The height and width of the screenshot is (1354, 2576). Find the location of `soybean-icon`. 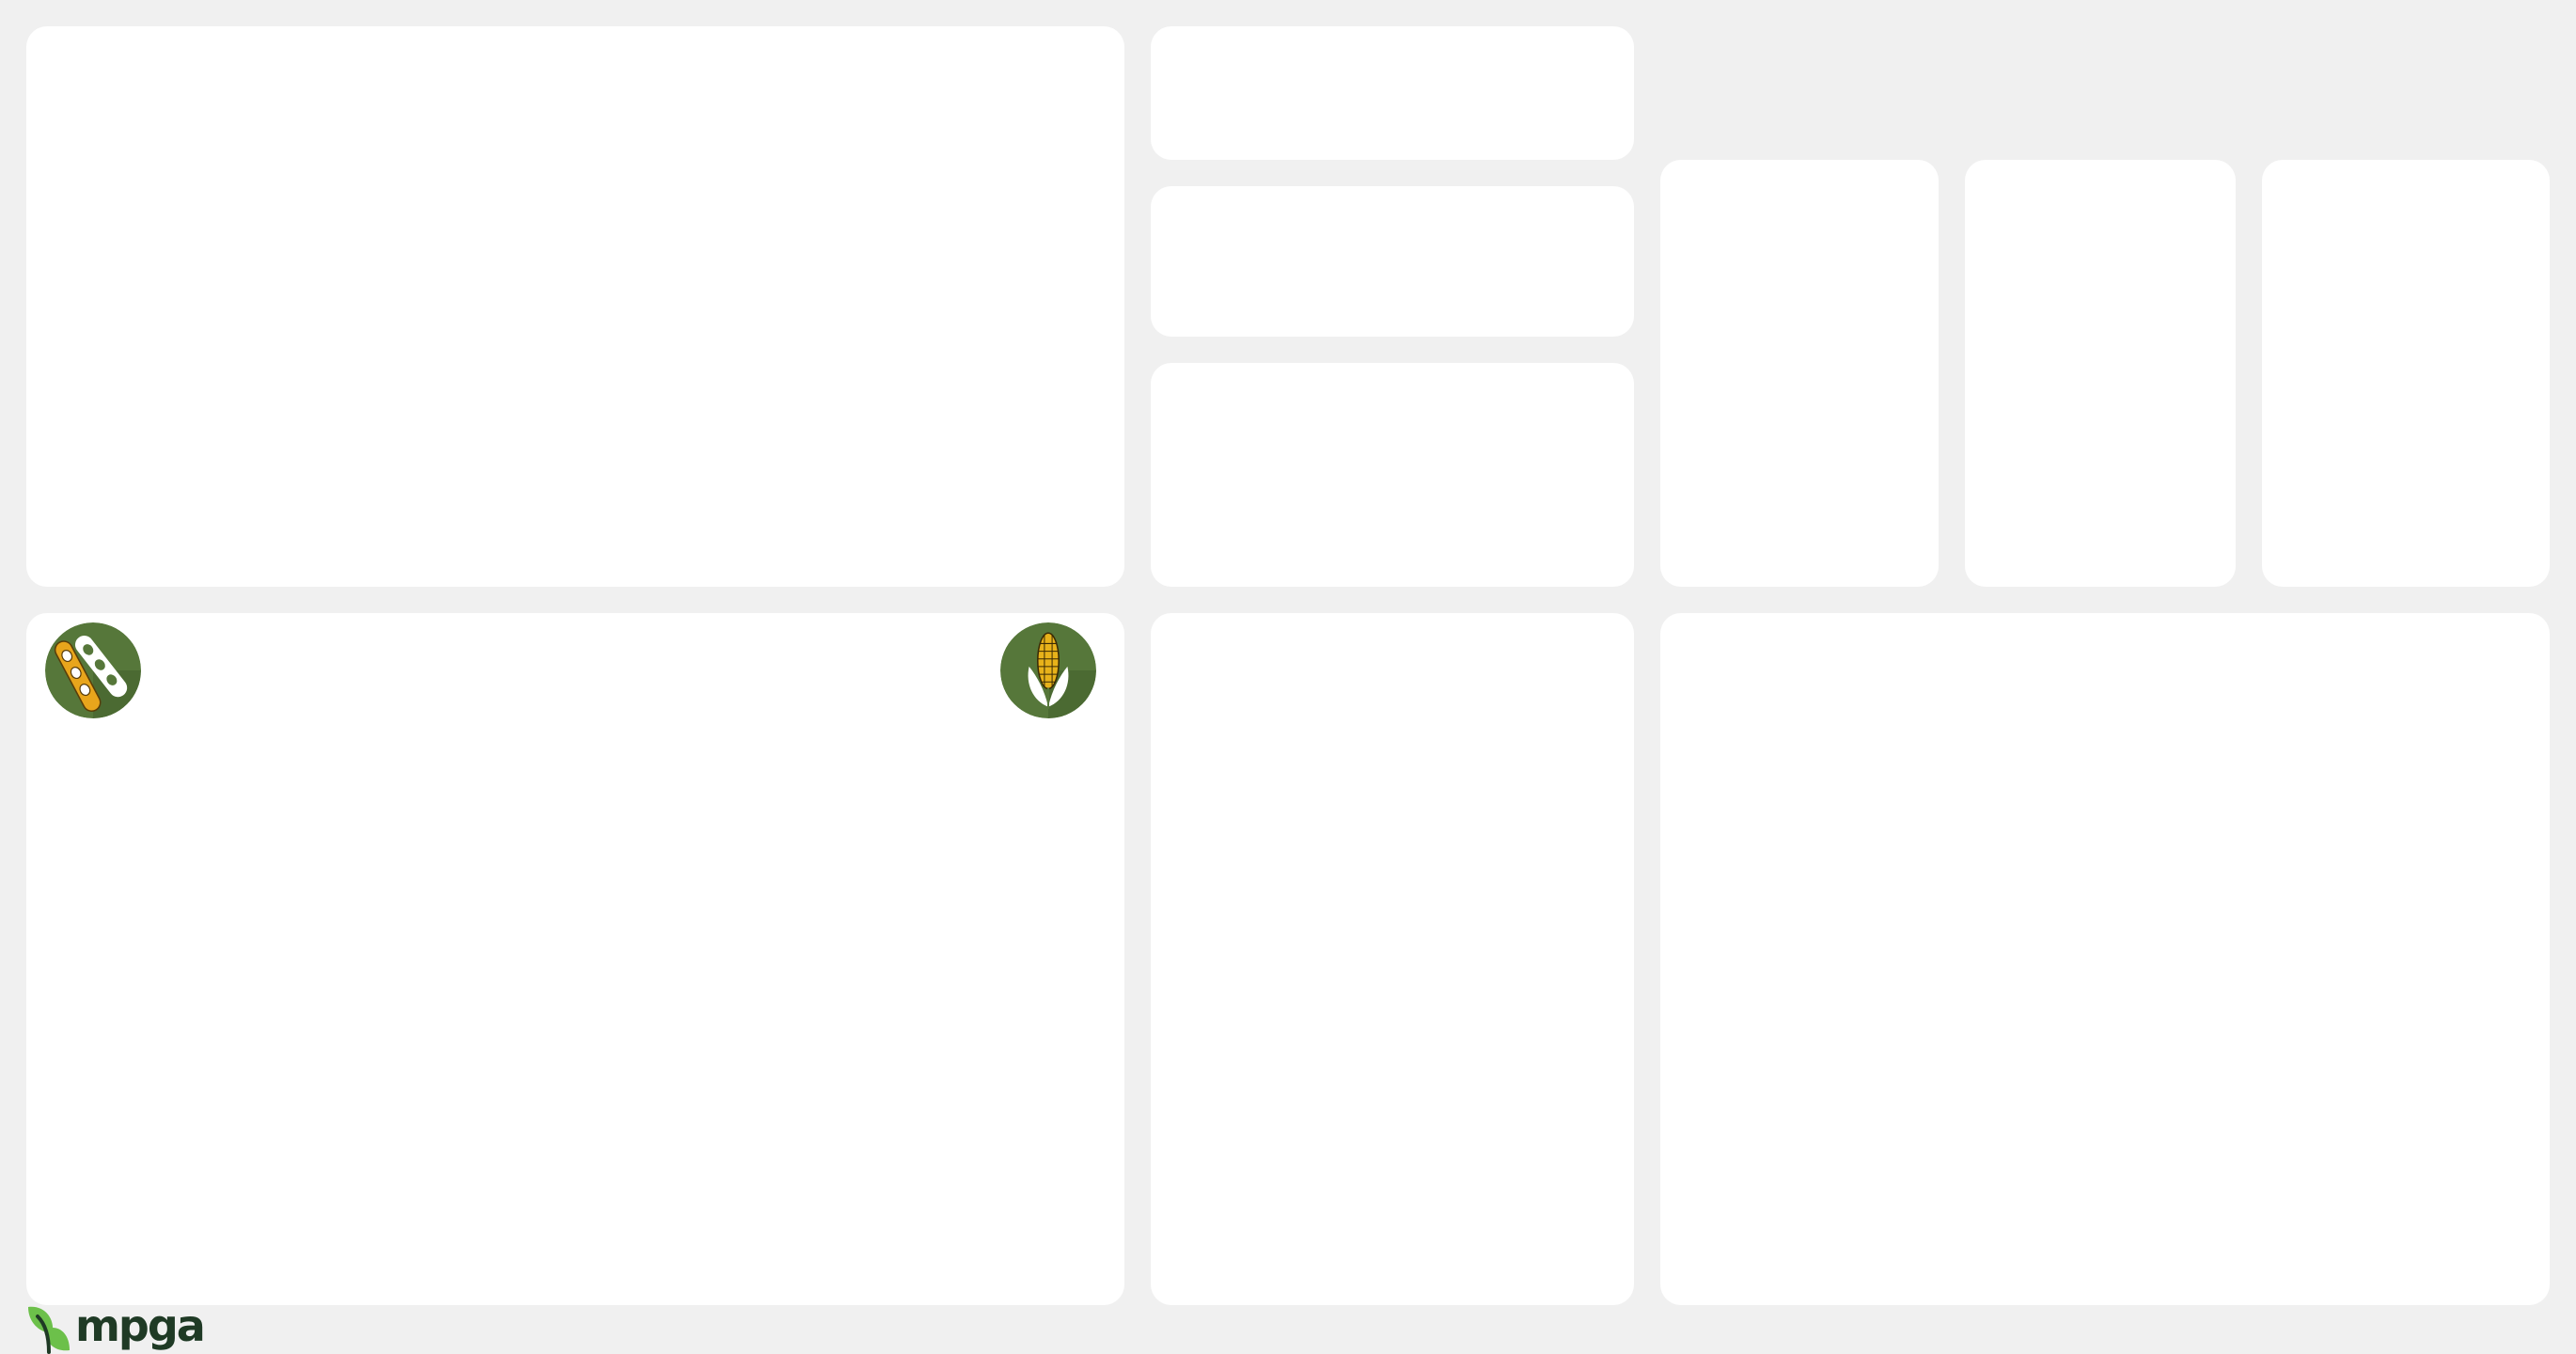

soybean-icon is located at coordinates (93, 670).